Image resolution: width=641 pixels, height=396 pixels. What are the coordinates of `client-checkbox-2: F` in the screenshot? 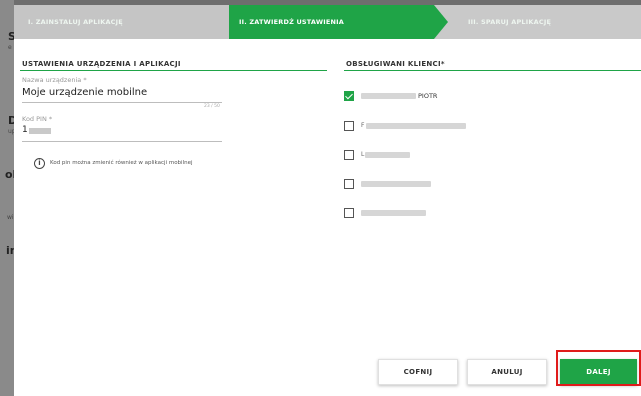 It's located at (414, 126).